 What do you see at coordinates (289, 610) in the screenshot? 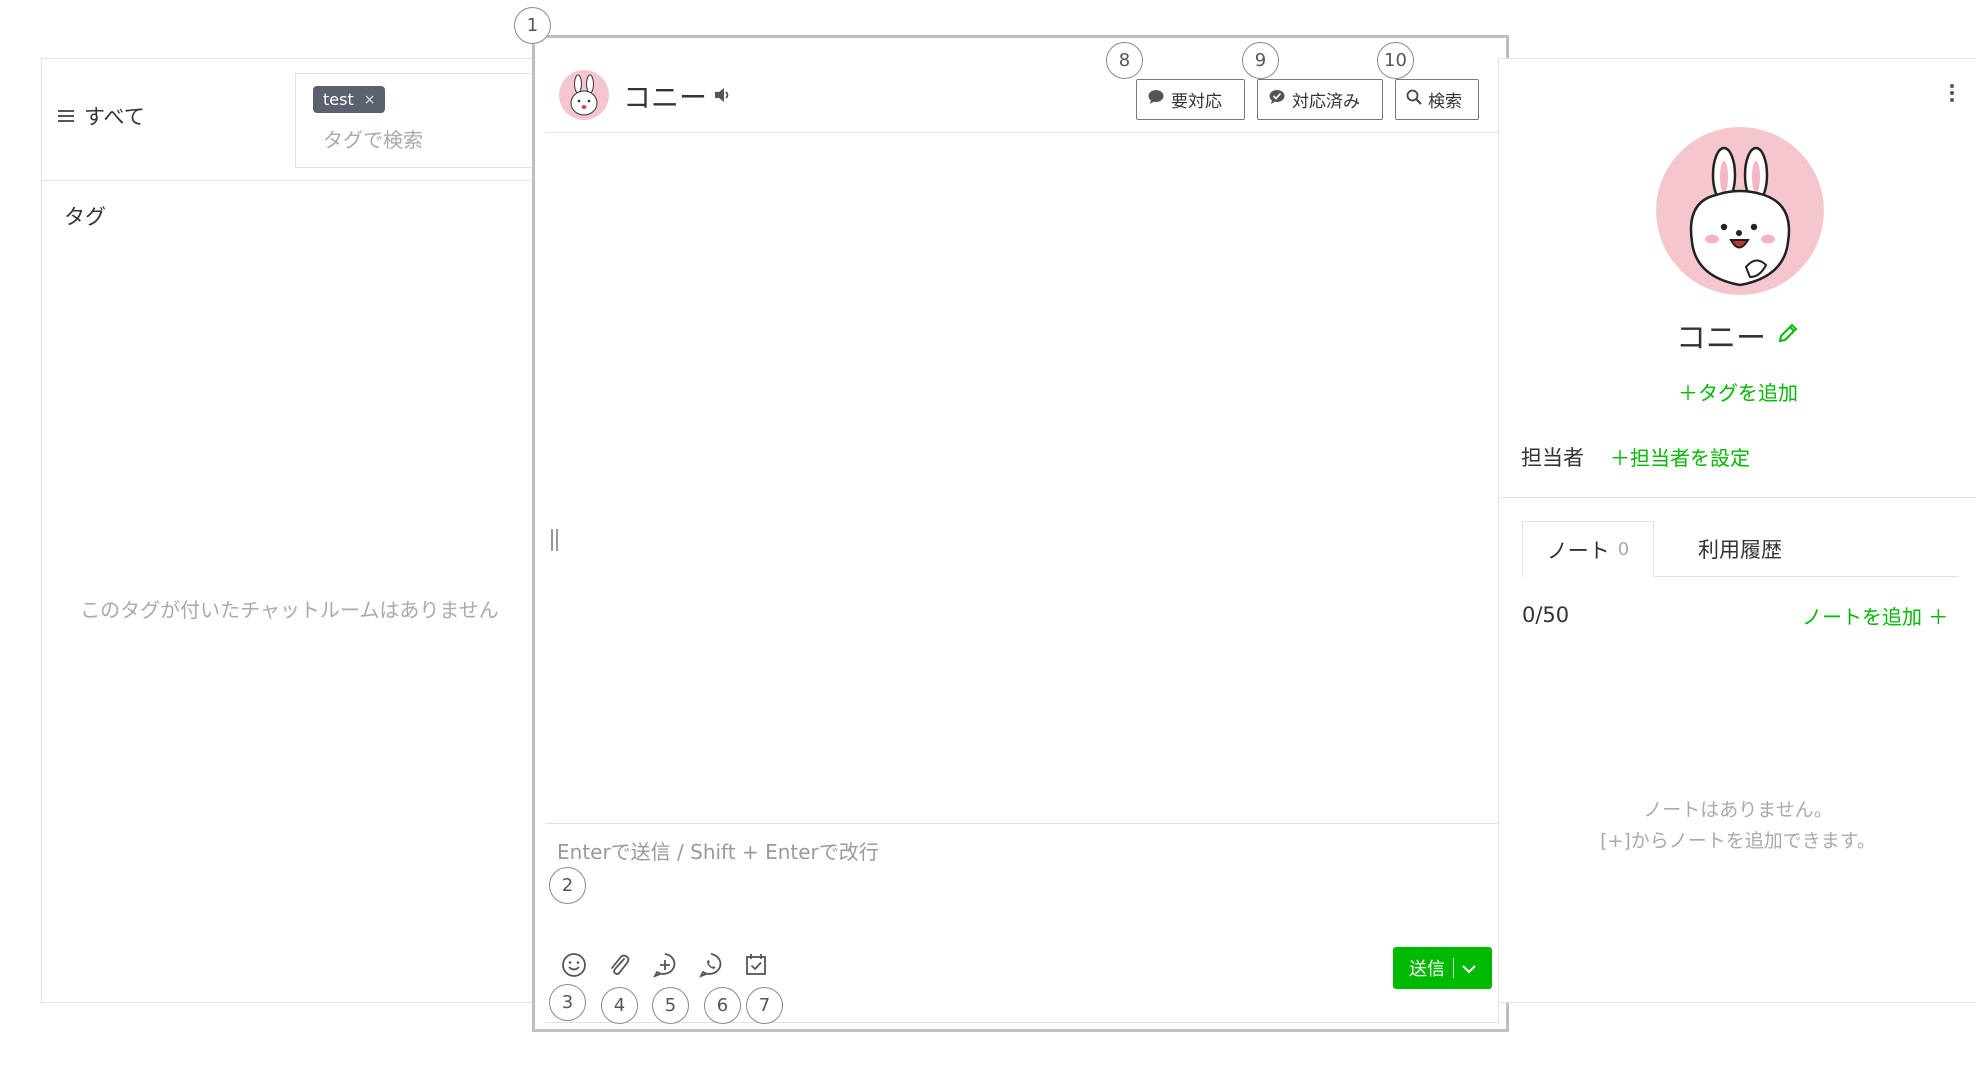
I see `empty-chat-list-message: このタグが付いたチャットルームはありません` at bounding box center [289, 610].